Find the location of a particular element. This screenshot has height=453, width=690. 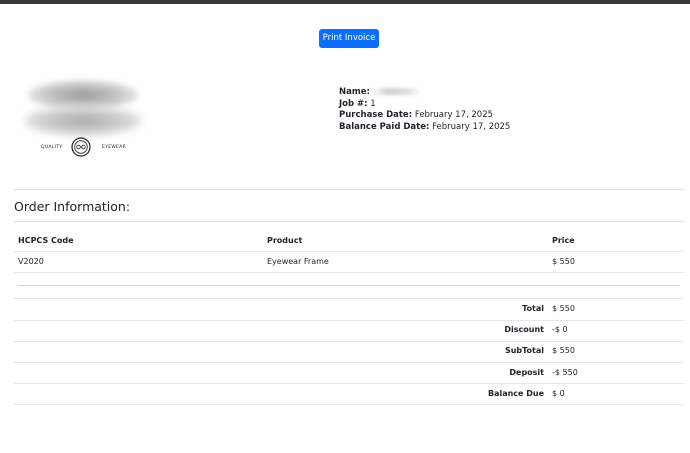

logo-word-right: EYEWEAR is located at coordinates (114, 147).